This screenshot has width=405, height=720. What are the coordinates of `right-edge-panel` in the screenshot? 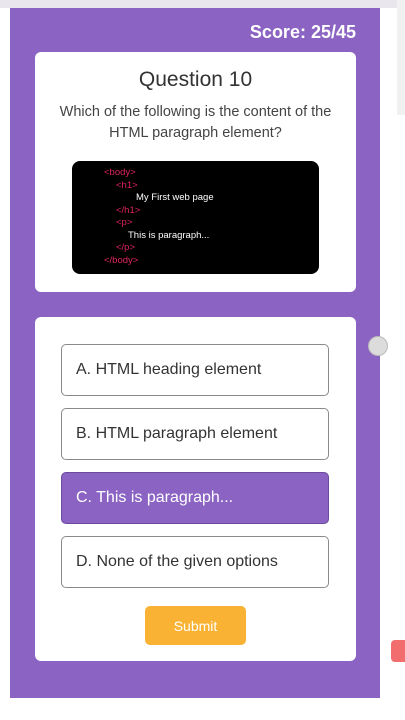 It's located at (401, 57).